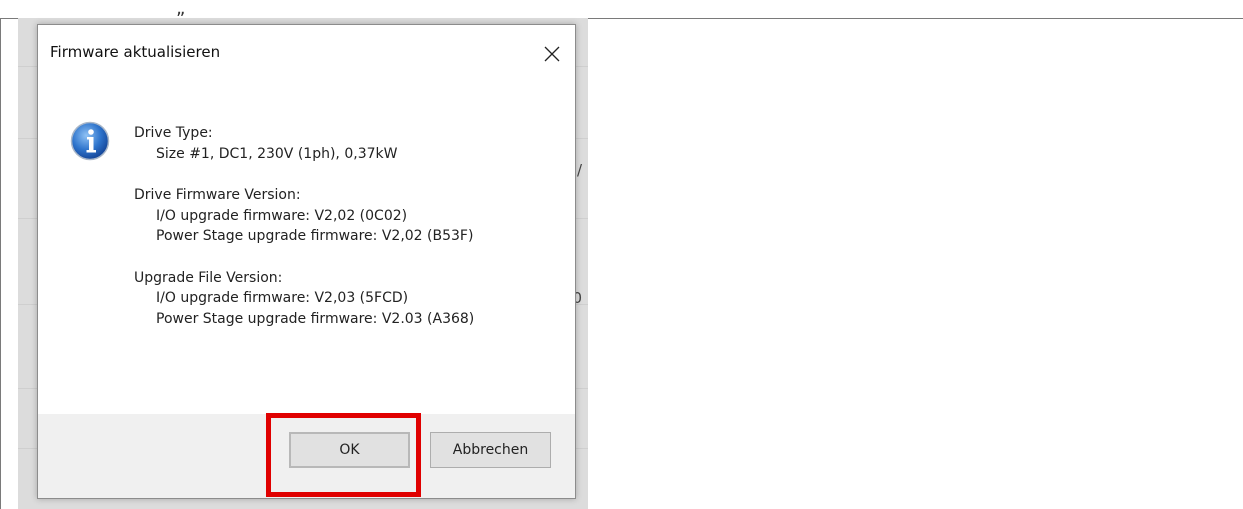 The image size is (1243, 509). I want to click on quote-mark: „, so click(181, 9).